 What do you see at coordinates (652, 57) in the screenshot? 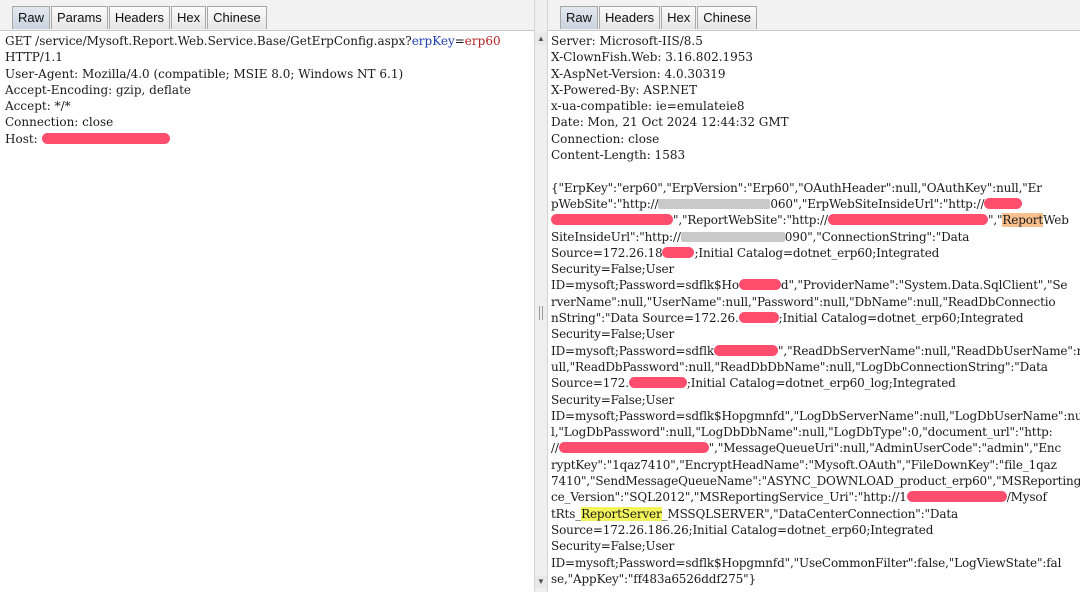
I see `response-header-line: X-ClownFish.Web: 3.16.802.1953` at bounding box center [652, 57].